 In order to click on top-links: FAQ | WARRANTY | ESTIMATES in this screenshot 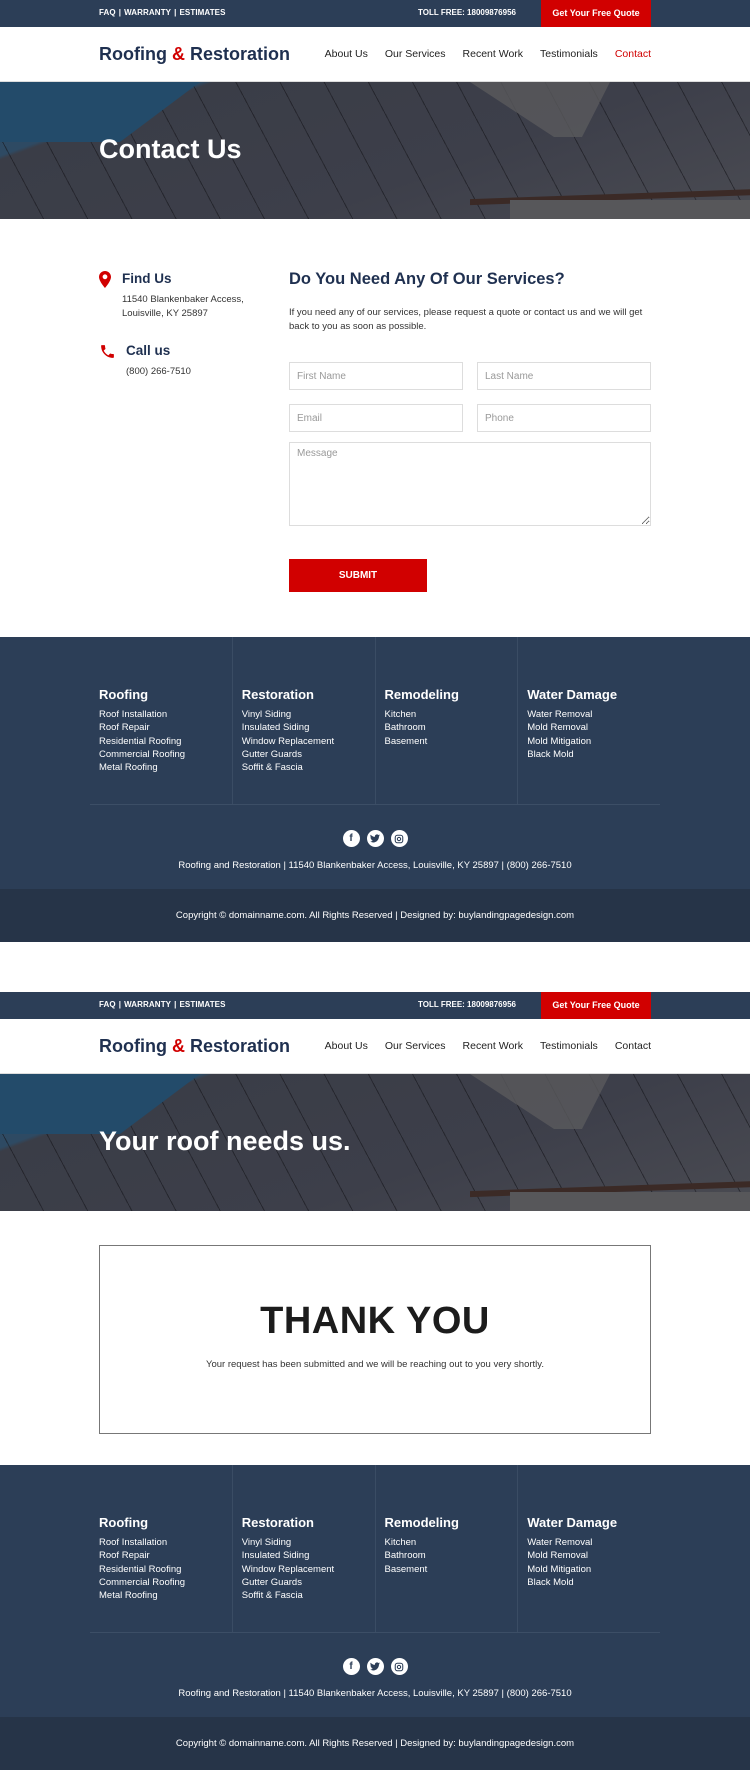, I will do `click(162, 12)`.